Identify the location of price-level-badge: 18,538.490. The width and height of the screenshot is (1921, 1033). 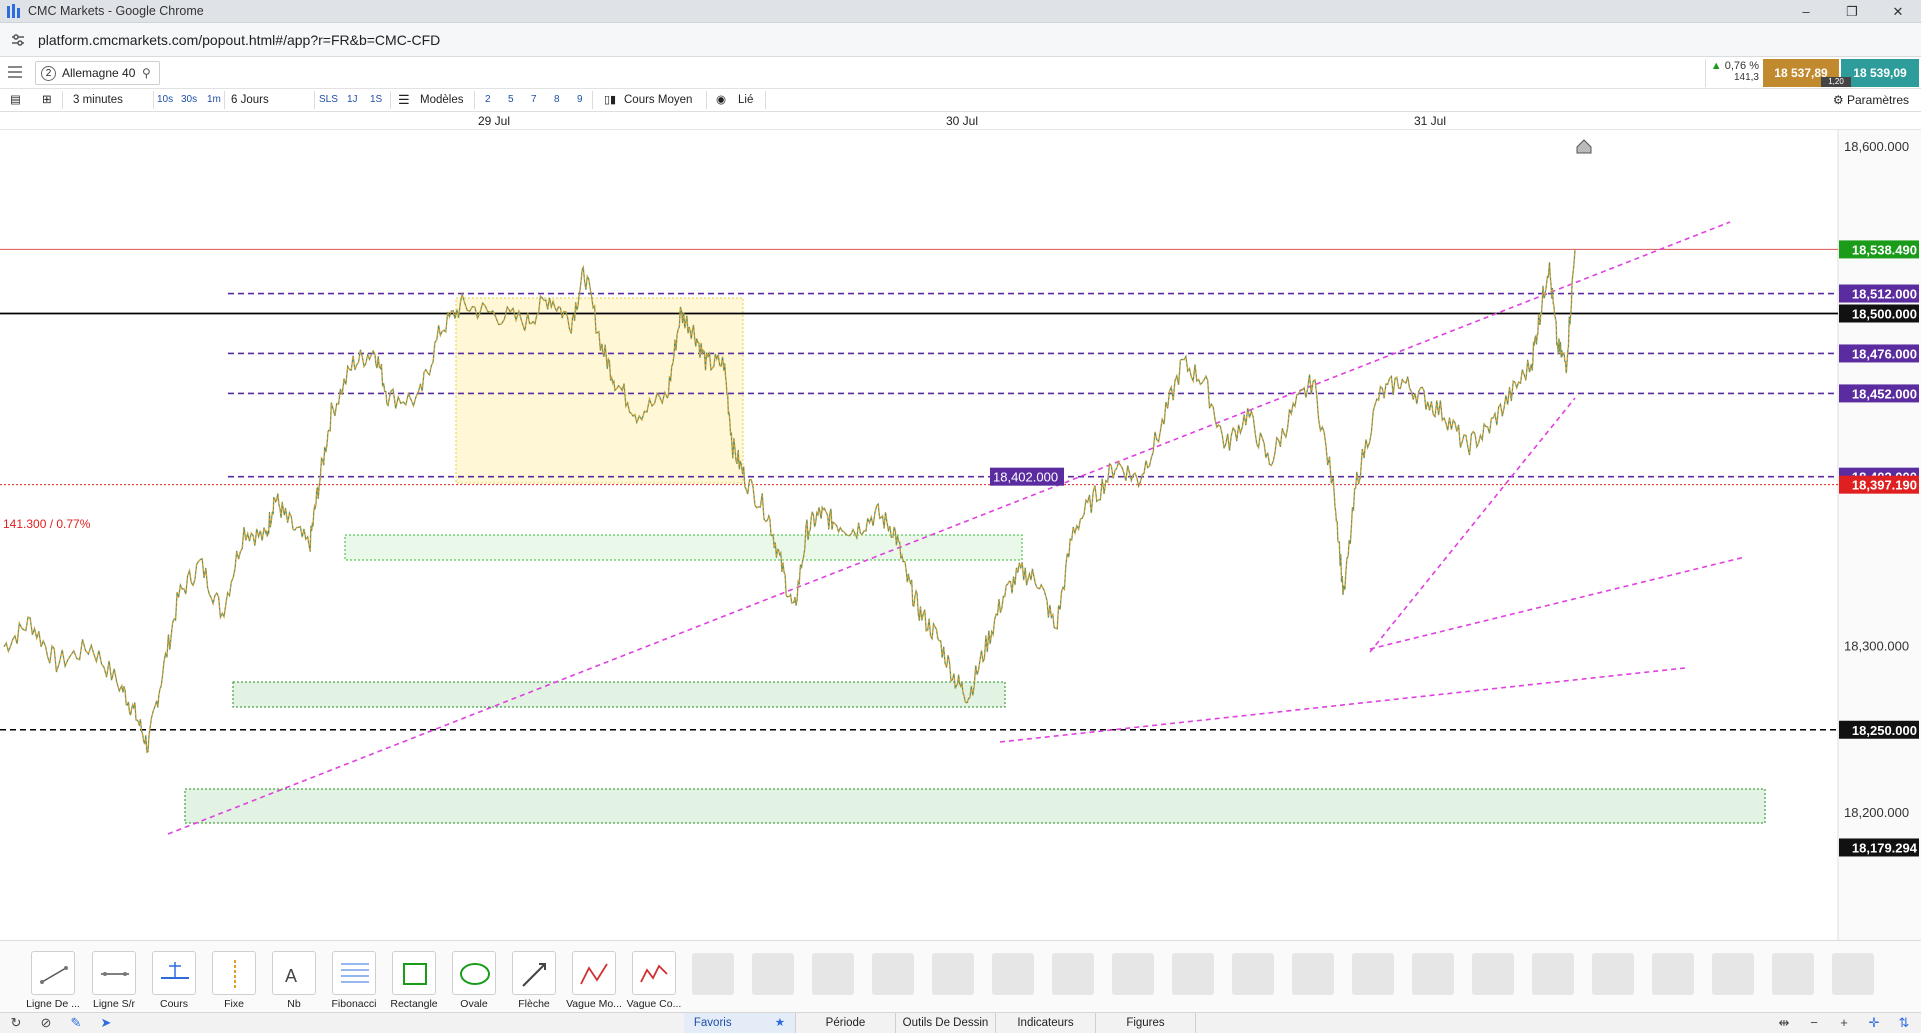
(1879, 249).